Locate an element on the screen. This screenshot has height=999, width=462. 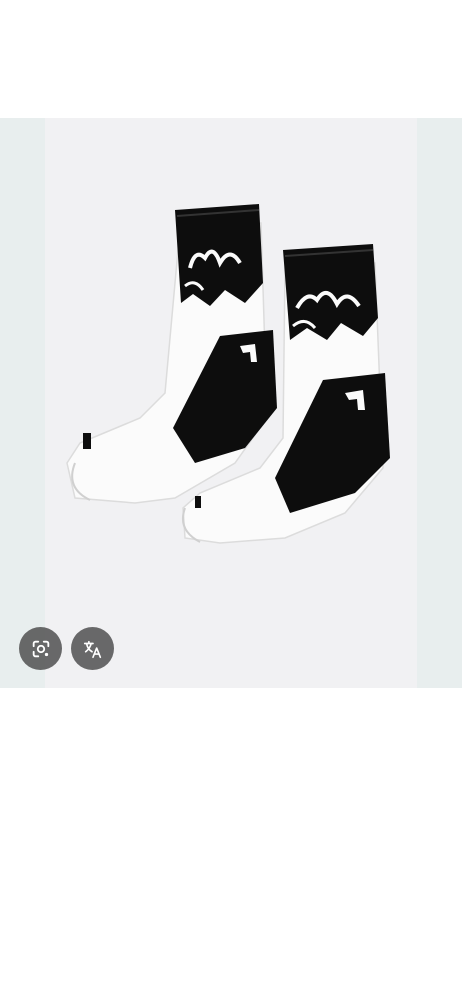
google-lens-icon is located at coordinates (40, 648).